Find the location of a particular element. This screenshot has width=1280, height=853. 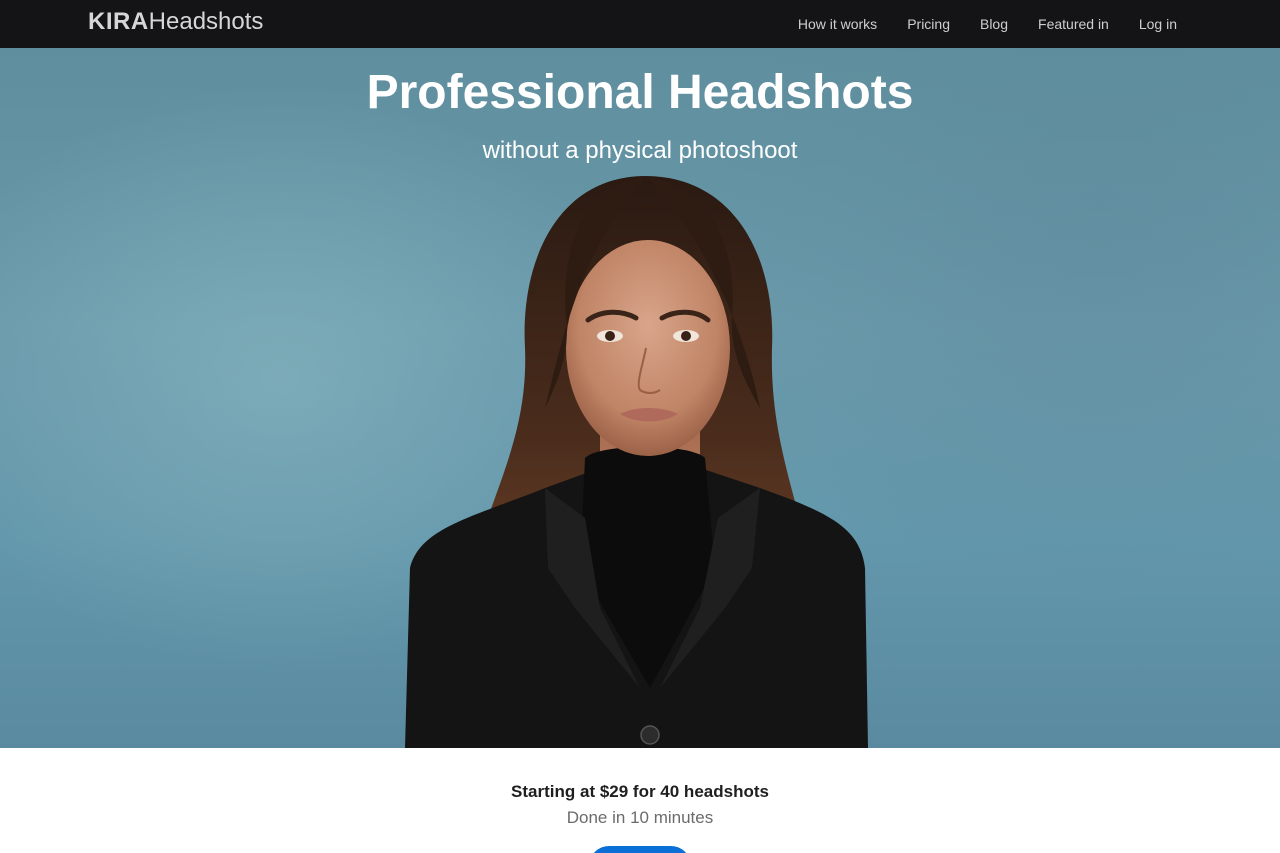

hero-title: Professional Headshots is located at coordinates (640, 92).